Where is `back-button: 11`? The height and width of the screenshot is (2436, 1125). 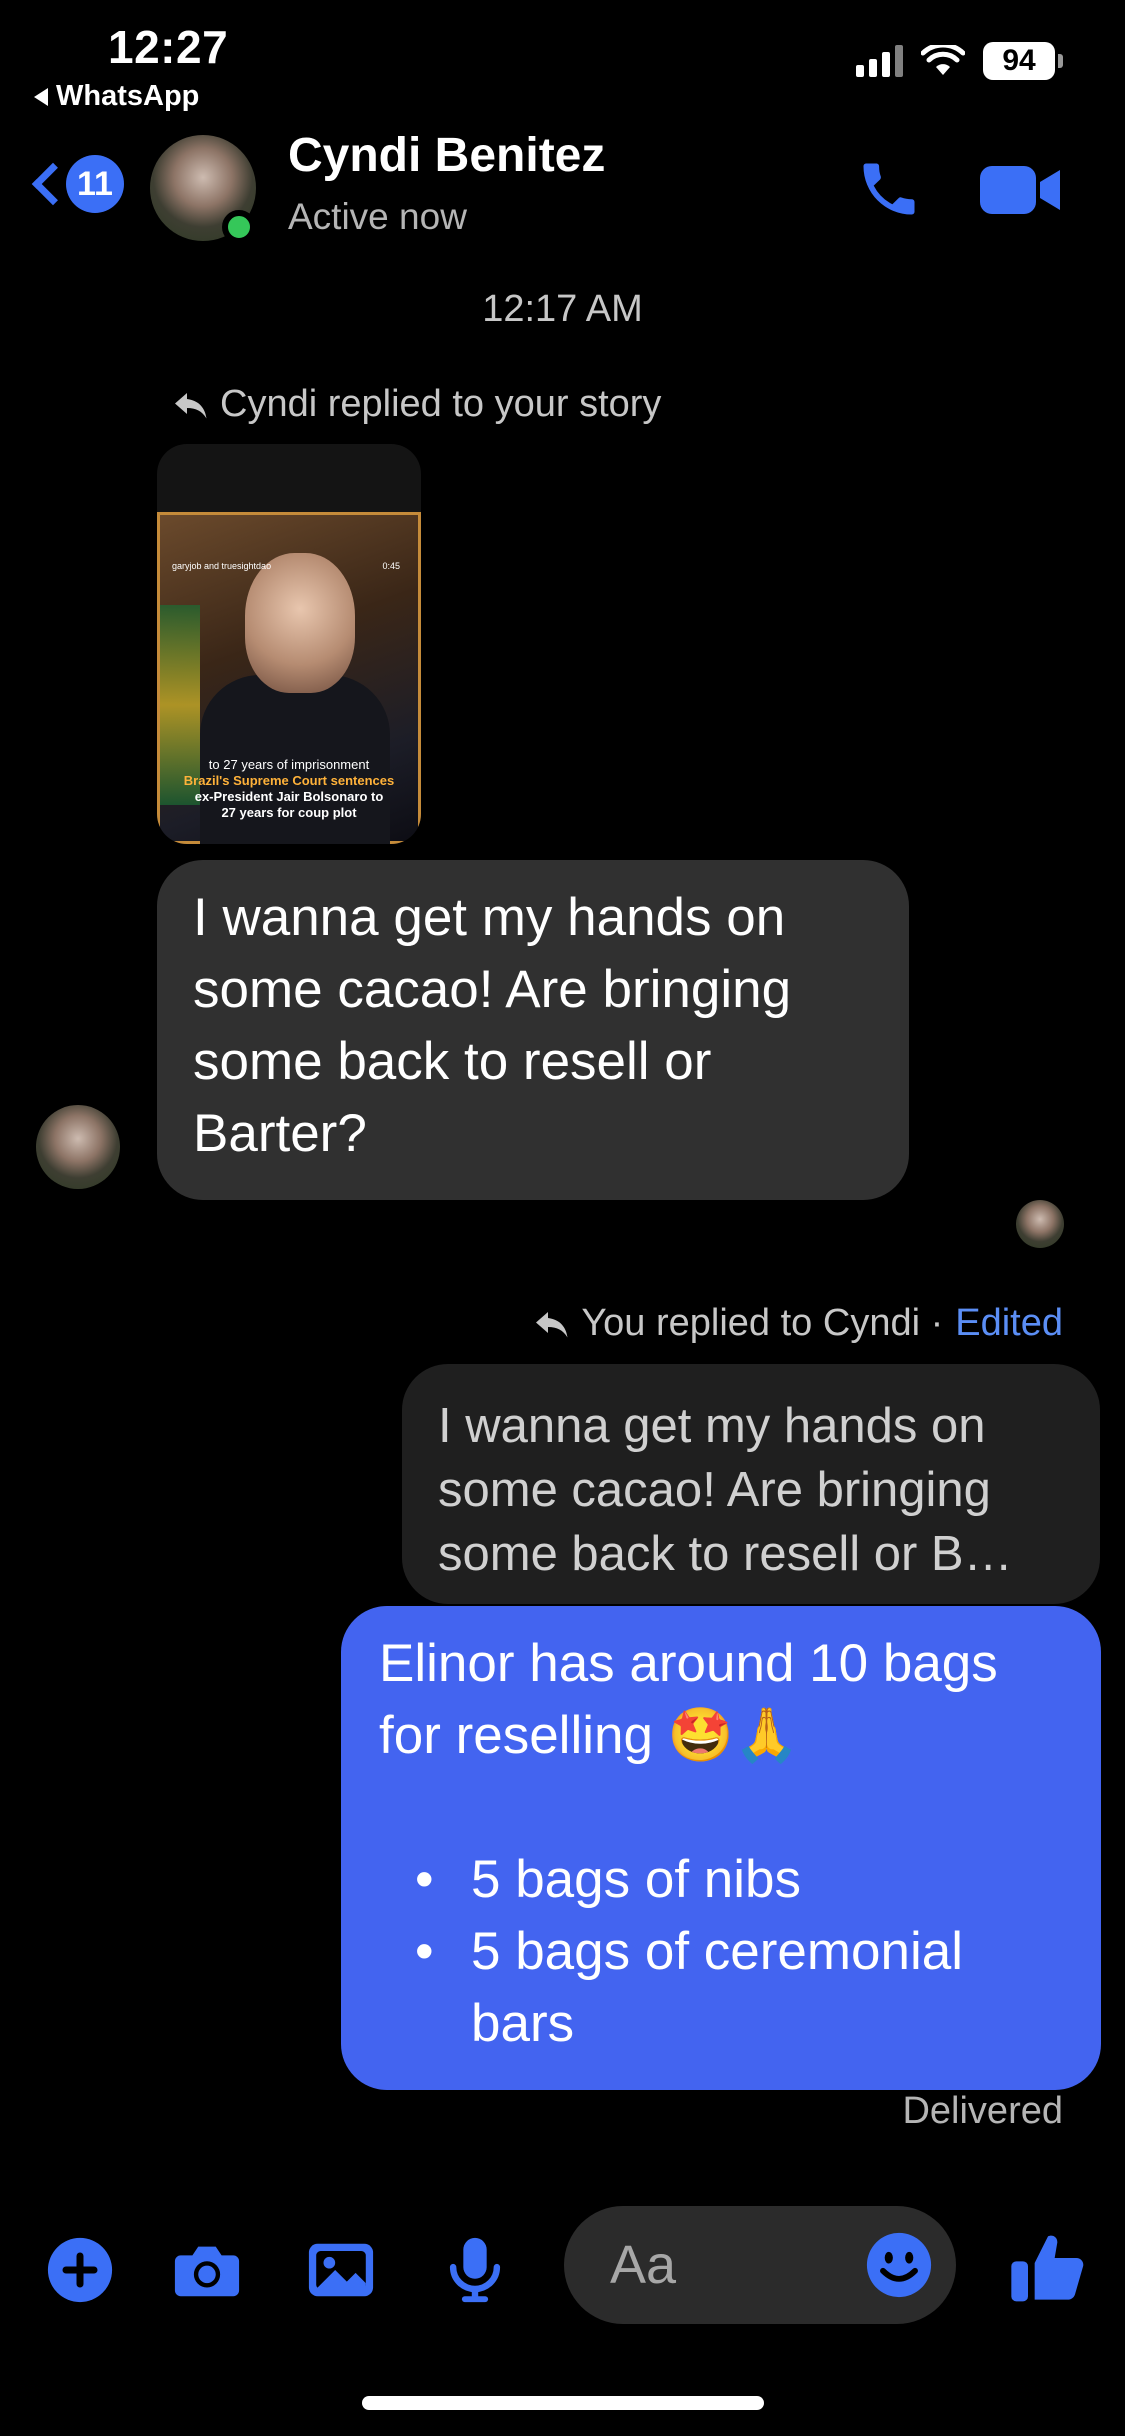
back-button: 11 is located at coordinates (74, 184).